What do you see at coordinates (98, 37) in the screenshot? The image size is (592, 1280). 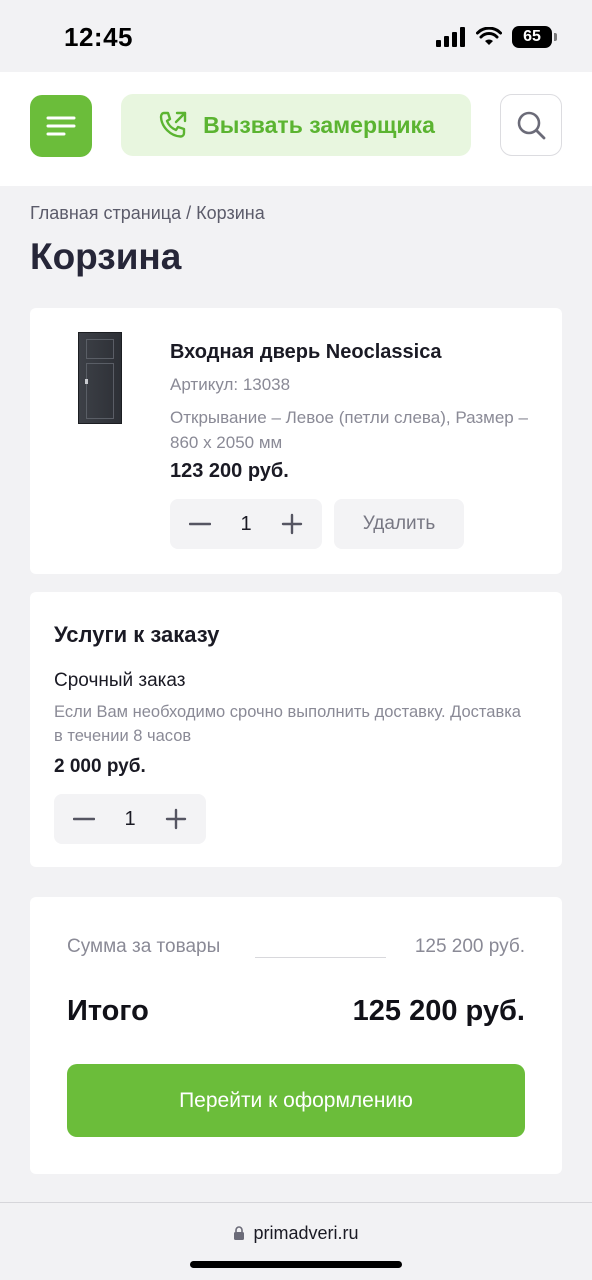 I see `status-time: 12:45` at bounding box center [98, 37].